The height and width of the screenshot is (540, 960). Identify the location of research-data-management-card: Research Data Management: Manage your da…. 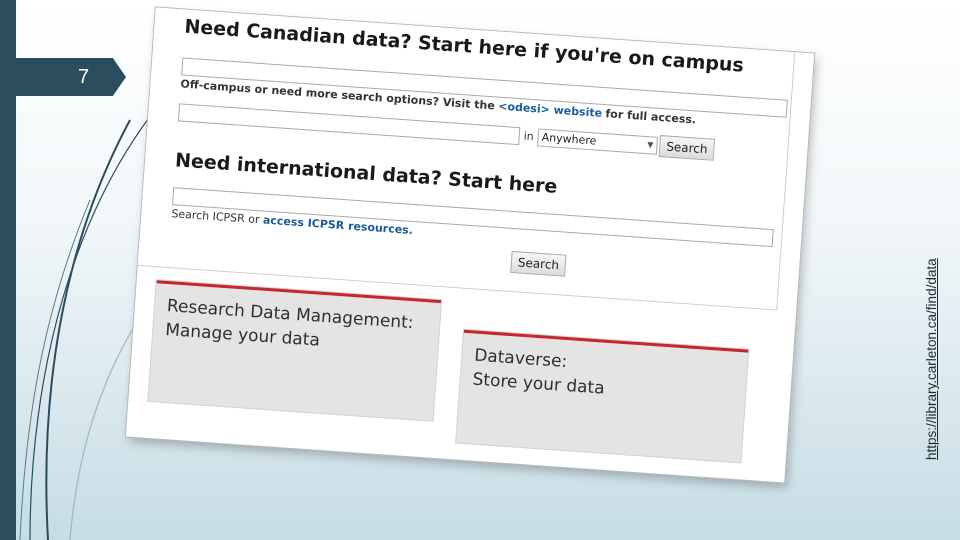
(295, 350).